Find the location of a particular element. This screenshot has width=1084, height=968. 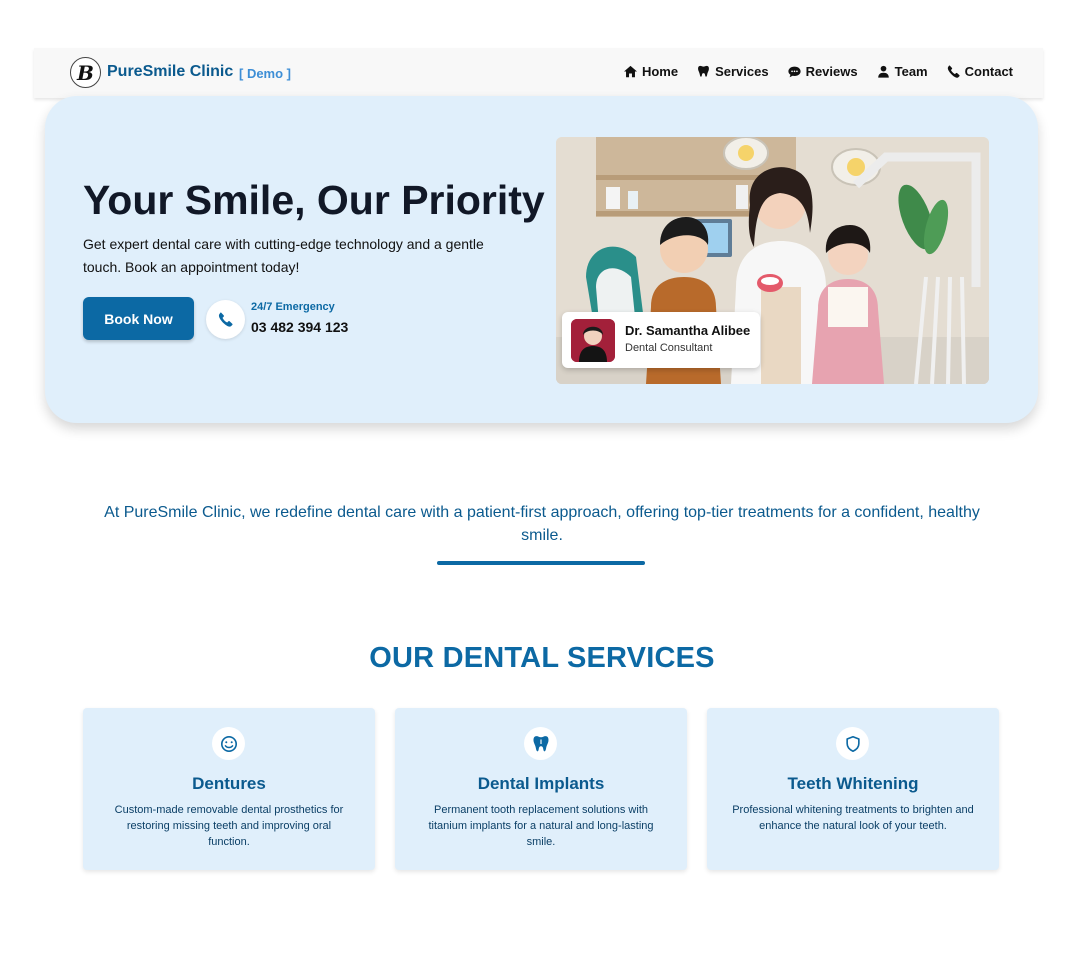

nav-item-label: Reviews is located at coordinates (831, 71).